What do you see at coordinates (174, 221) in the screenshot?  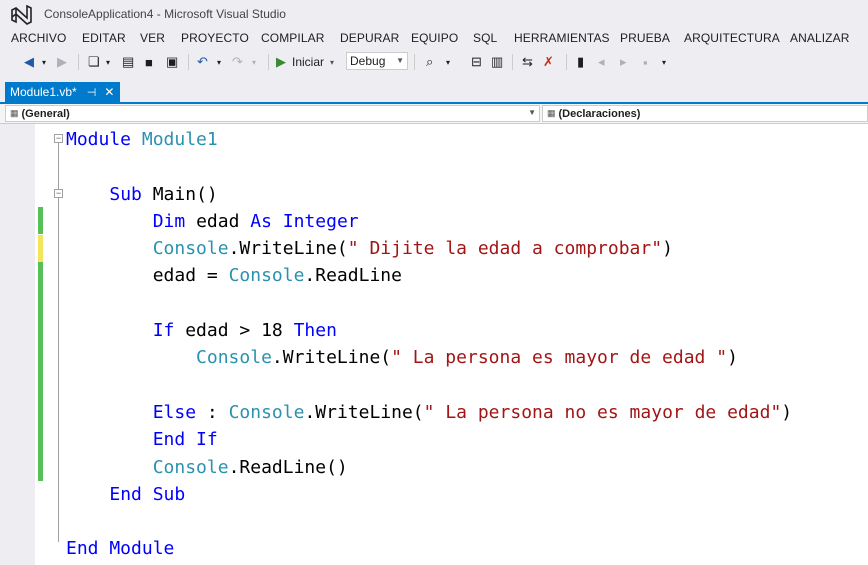 I see `keyword-token: Dim` at bounding box center [174, 221].